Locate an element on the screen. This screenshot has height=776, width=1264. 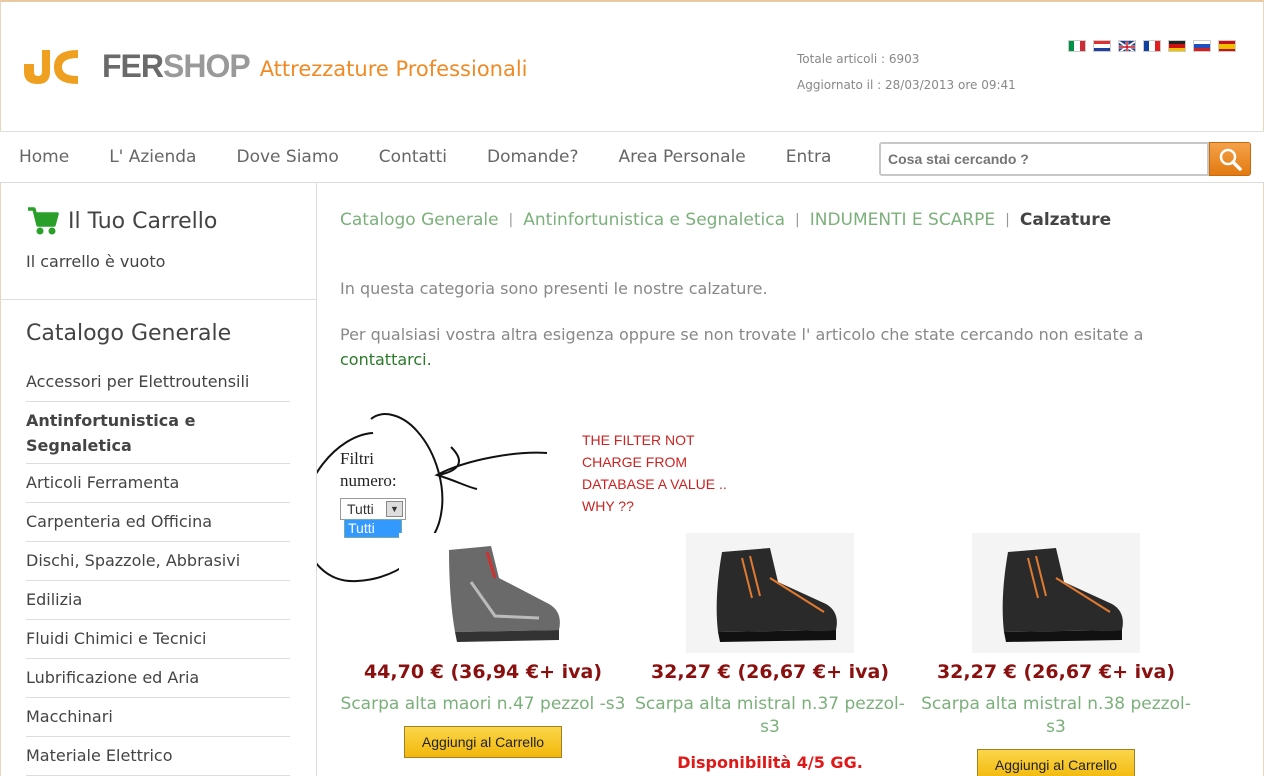
search-icon is located at coordinates (1230, 159).